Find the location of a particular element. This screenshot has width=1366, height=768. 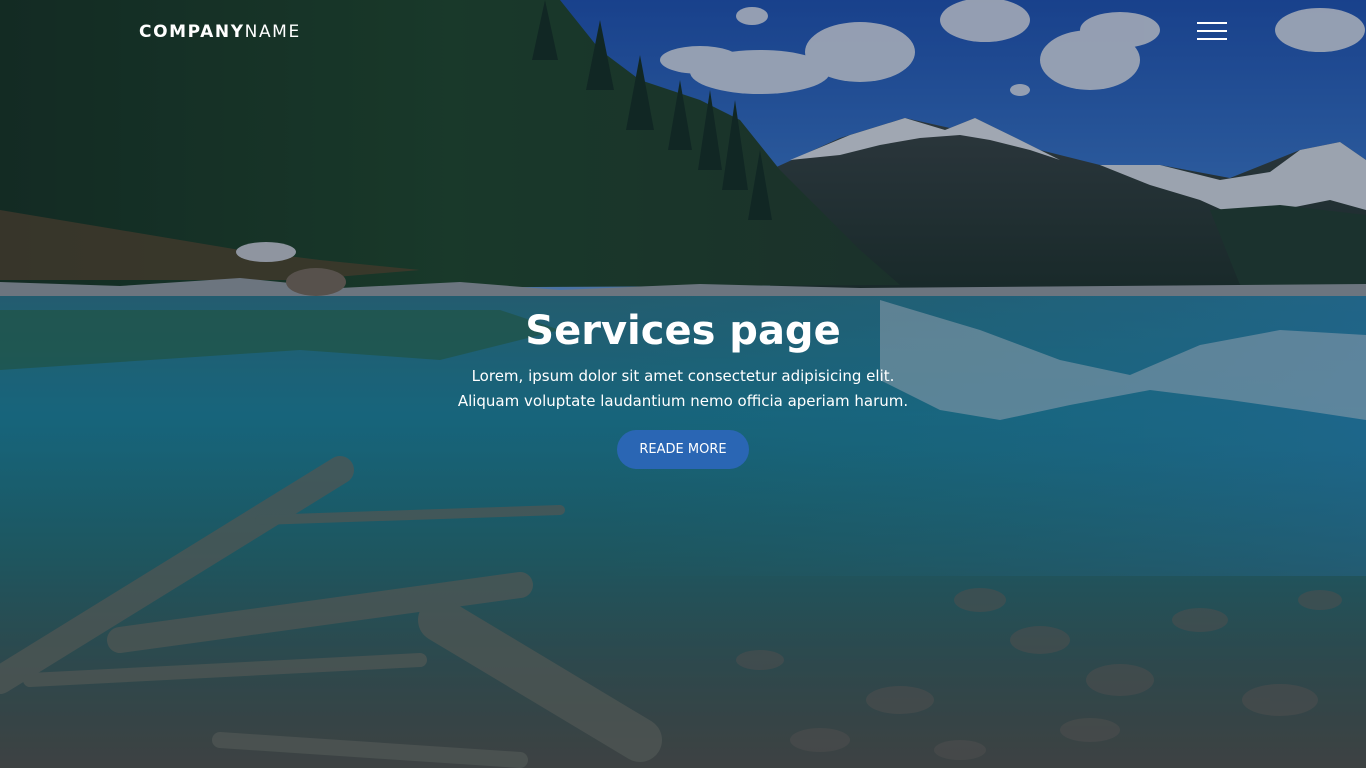

top-navbar: COMPANYNAME is located at coordinates (683, 32).